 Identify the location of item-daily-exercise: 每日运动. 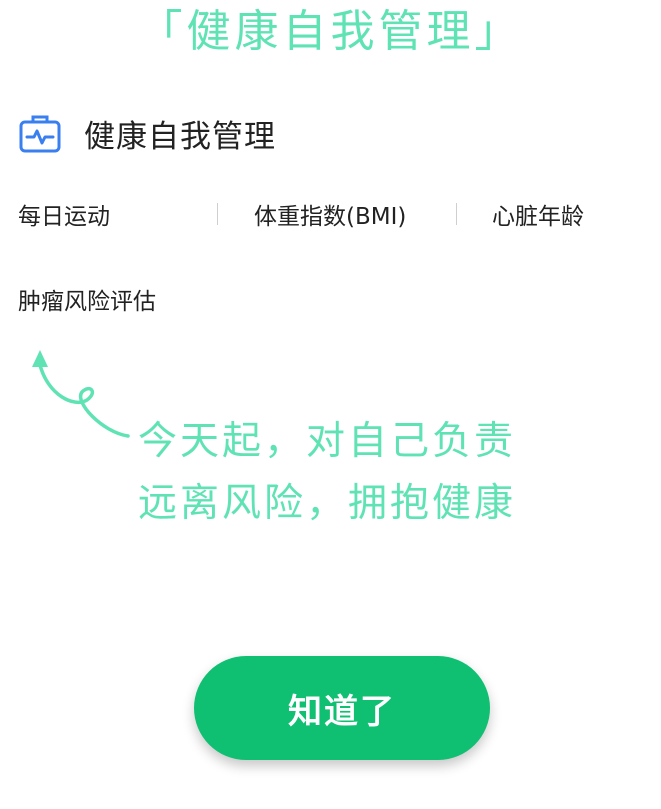
(64, 214).